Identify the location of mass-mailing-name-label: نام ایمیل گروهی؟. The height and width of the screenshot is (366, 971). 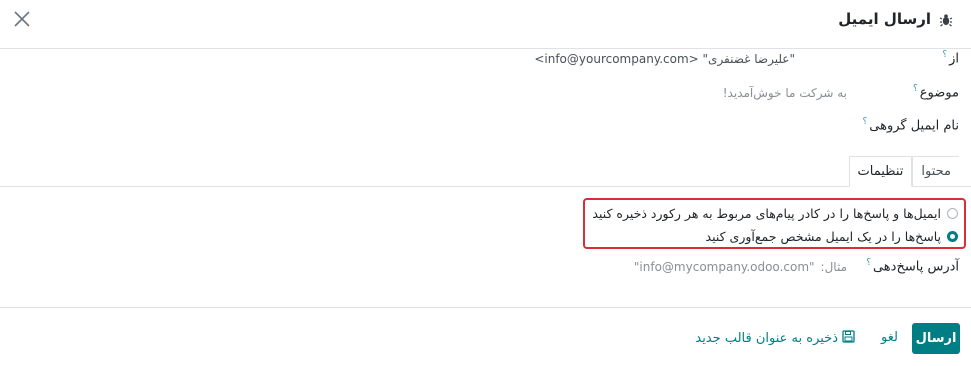
(910, 125).